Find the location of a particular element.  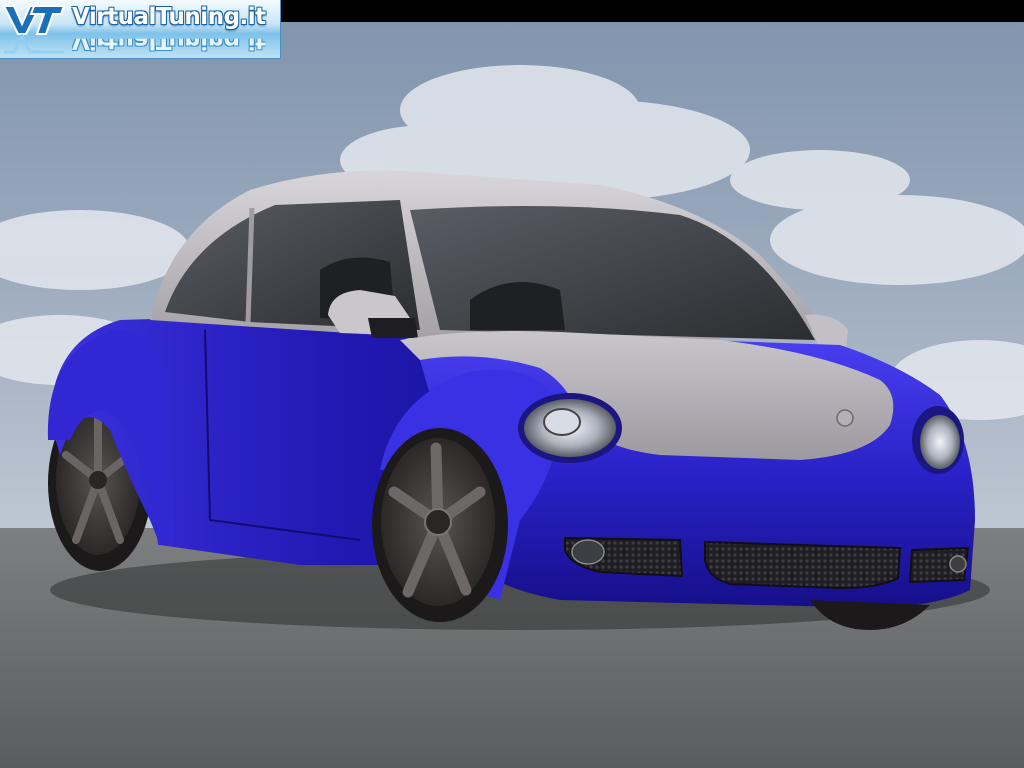

right-headlamp is located at coordinates (938, 440).